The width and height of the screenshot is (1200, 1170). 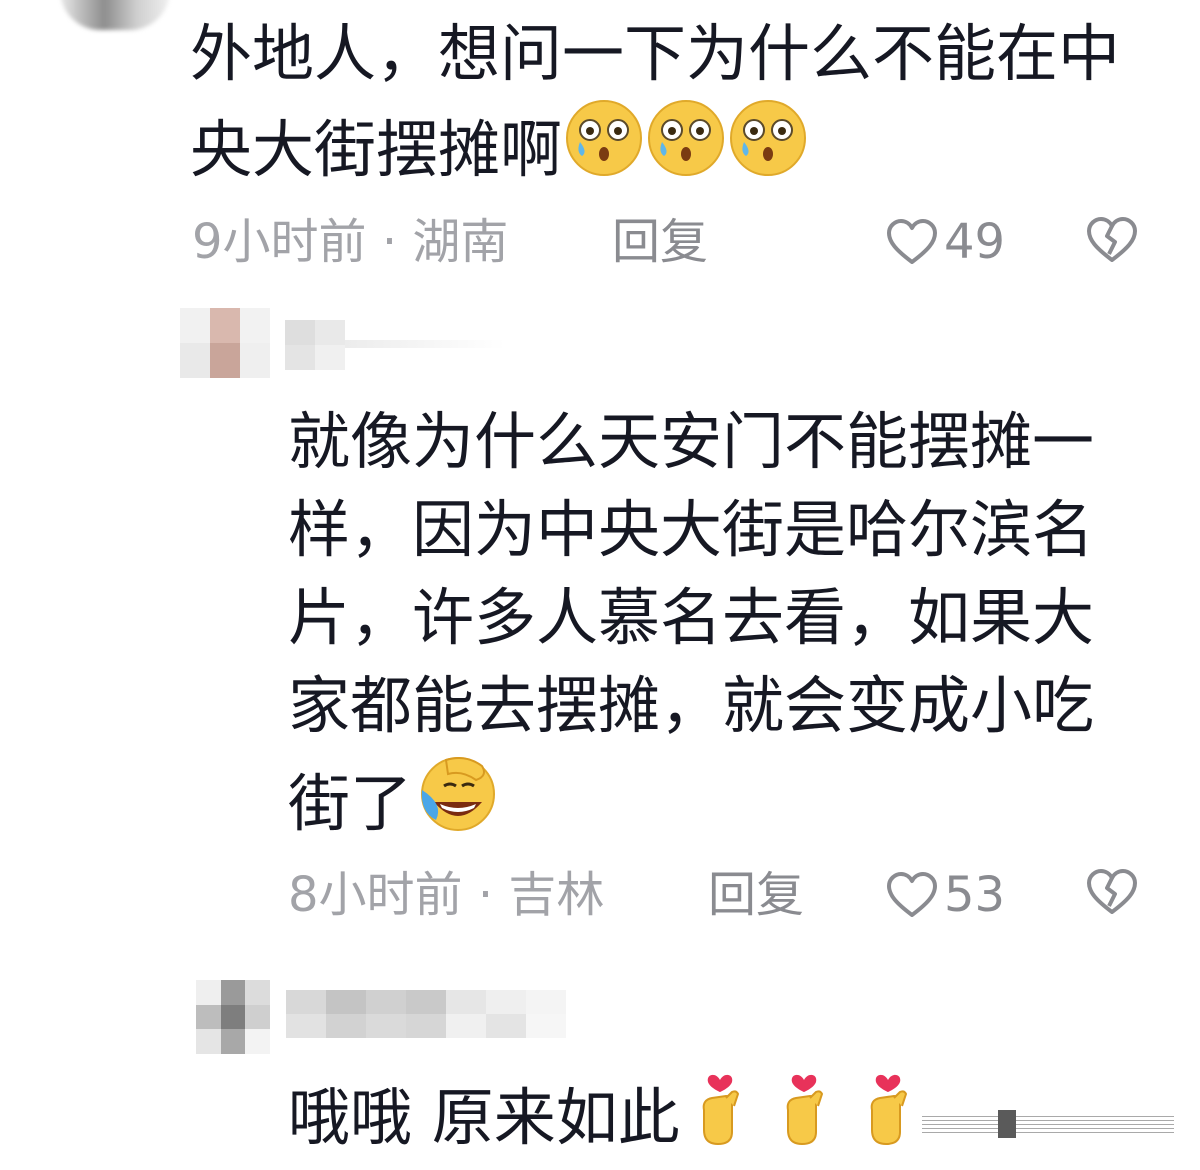 What do you see at coordinates (691, 705) in the screenshot?
I see `comment-line: 家都能去摆摊，就会变成小吃` at bounding box center [691, 705].